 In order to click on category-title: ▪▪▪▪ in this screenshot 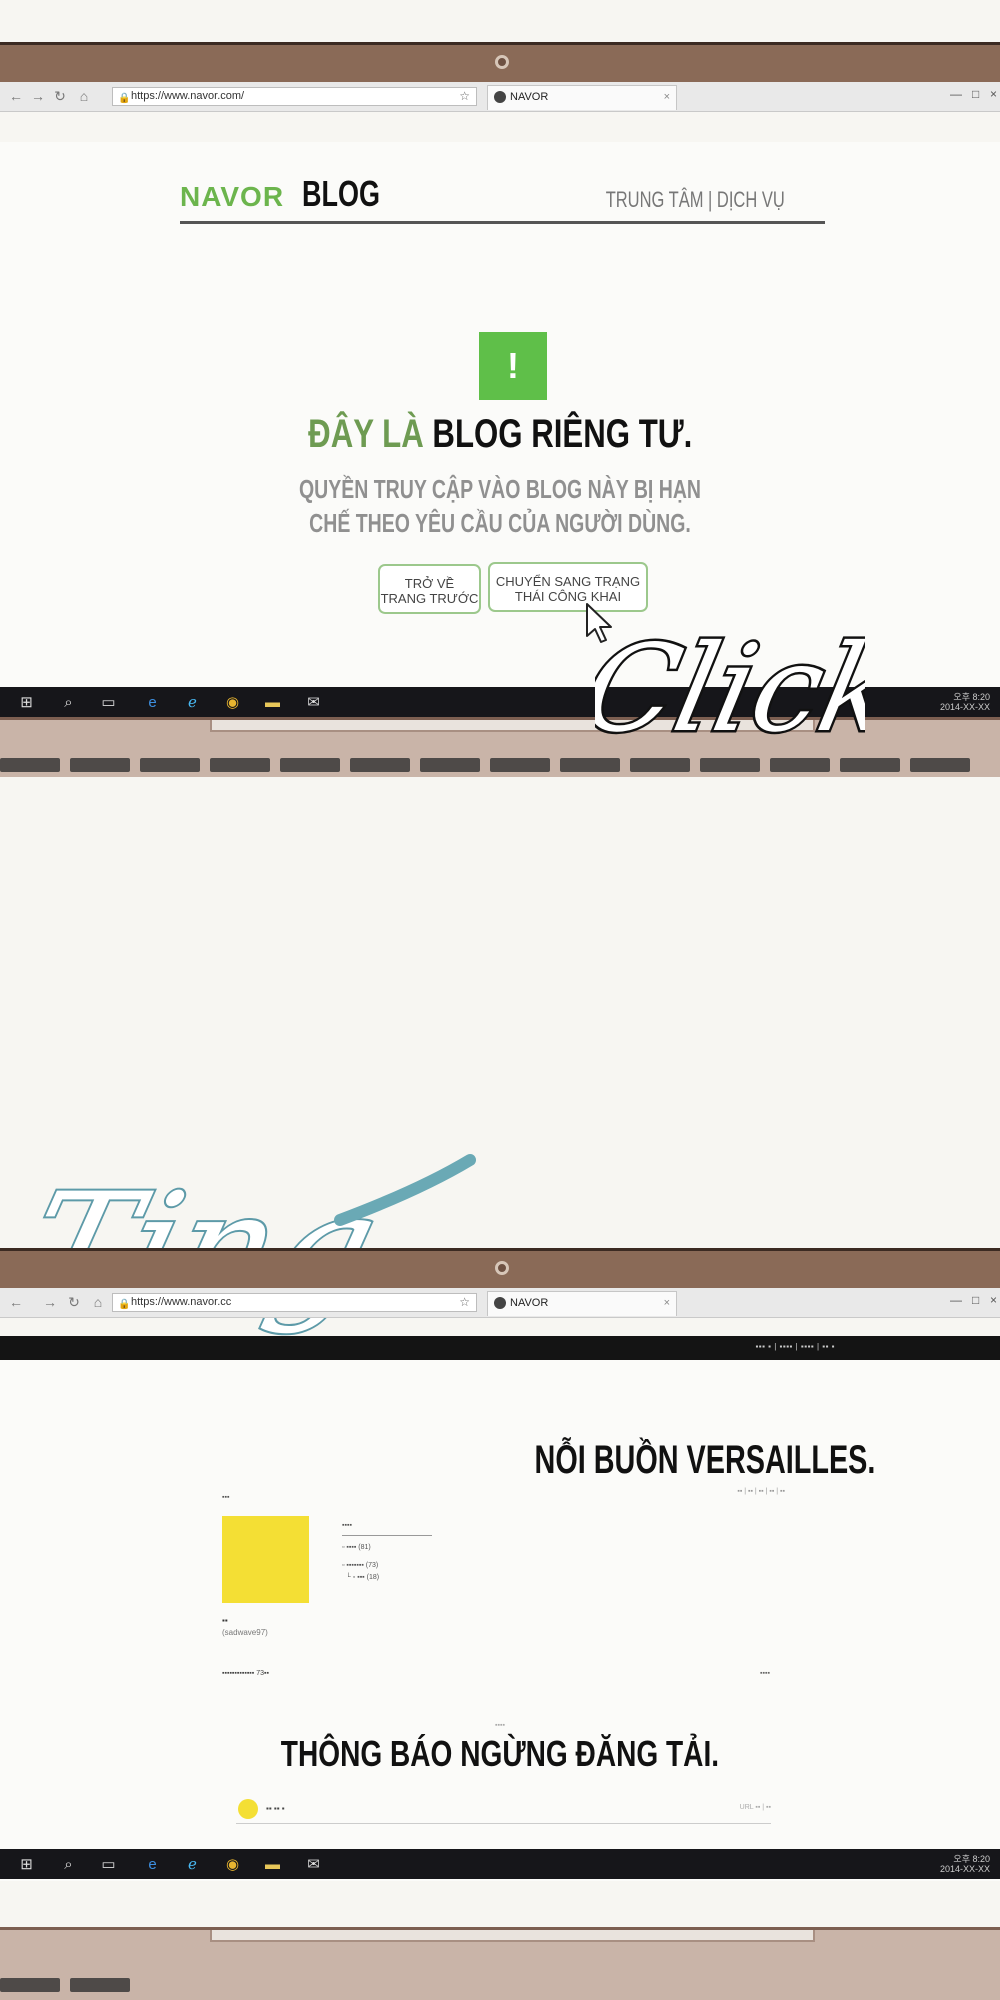, I will do `click(387, 1528)`.